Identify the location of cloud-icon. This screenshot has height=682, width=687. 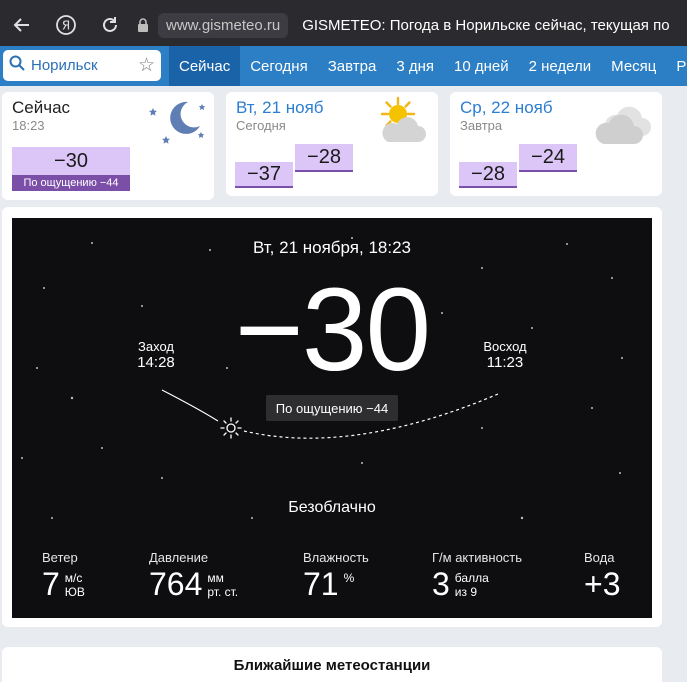
(623, 125).